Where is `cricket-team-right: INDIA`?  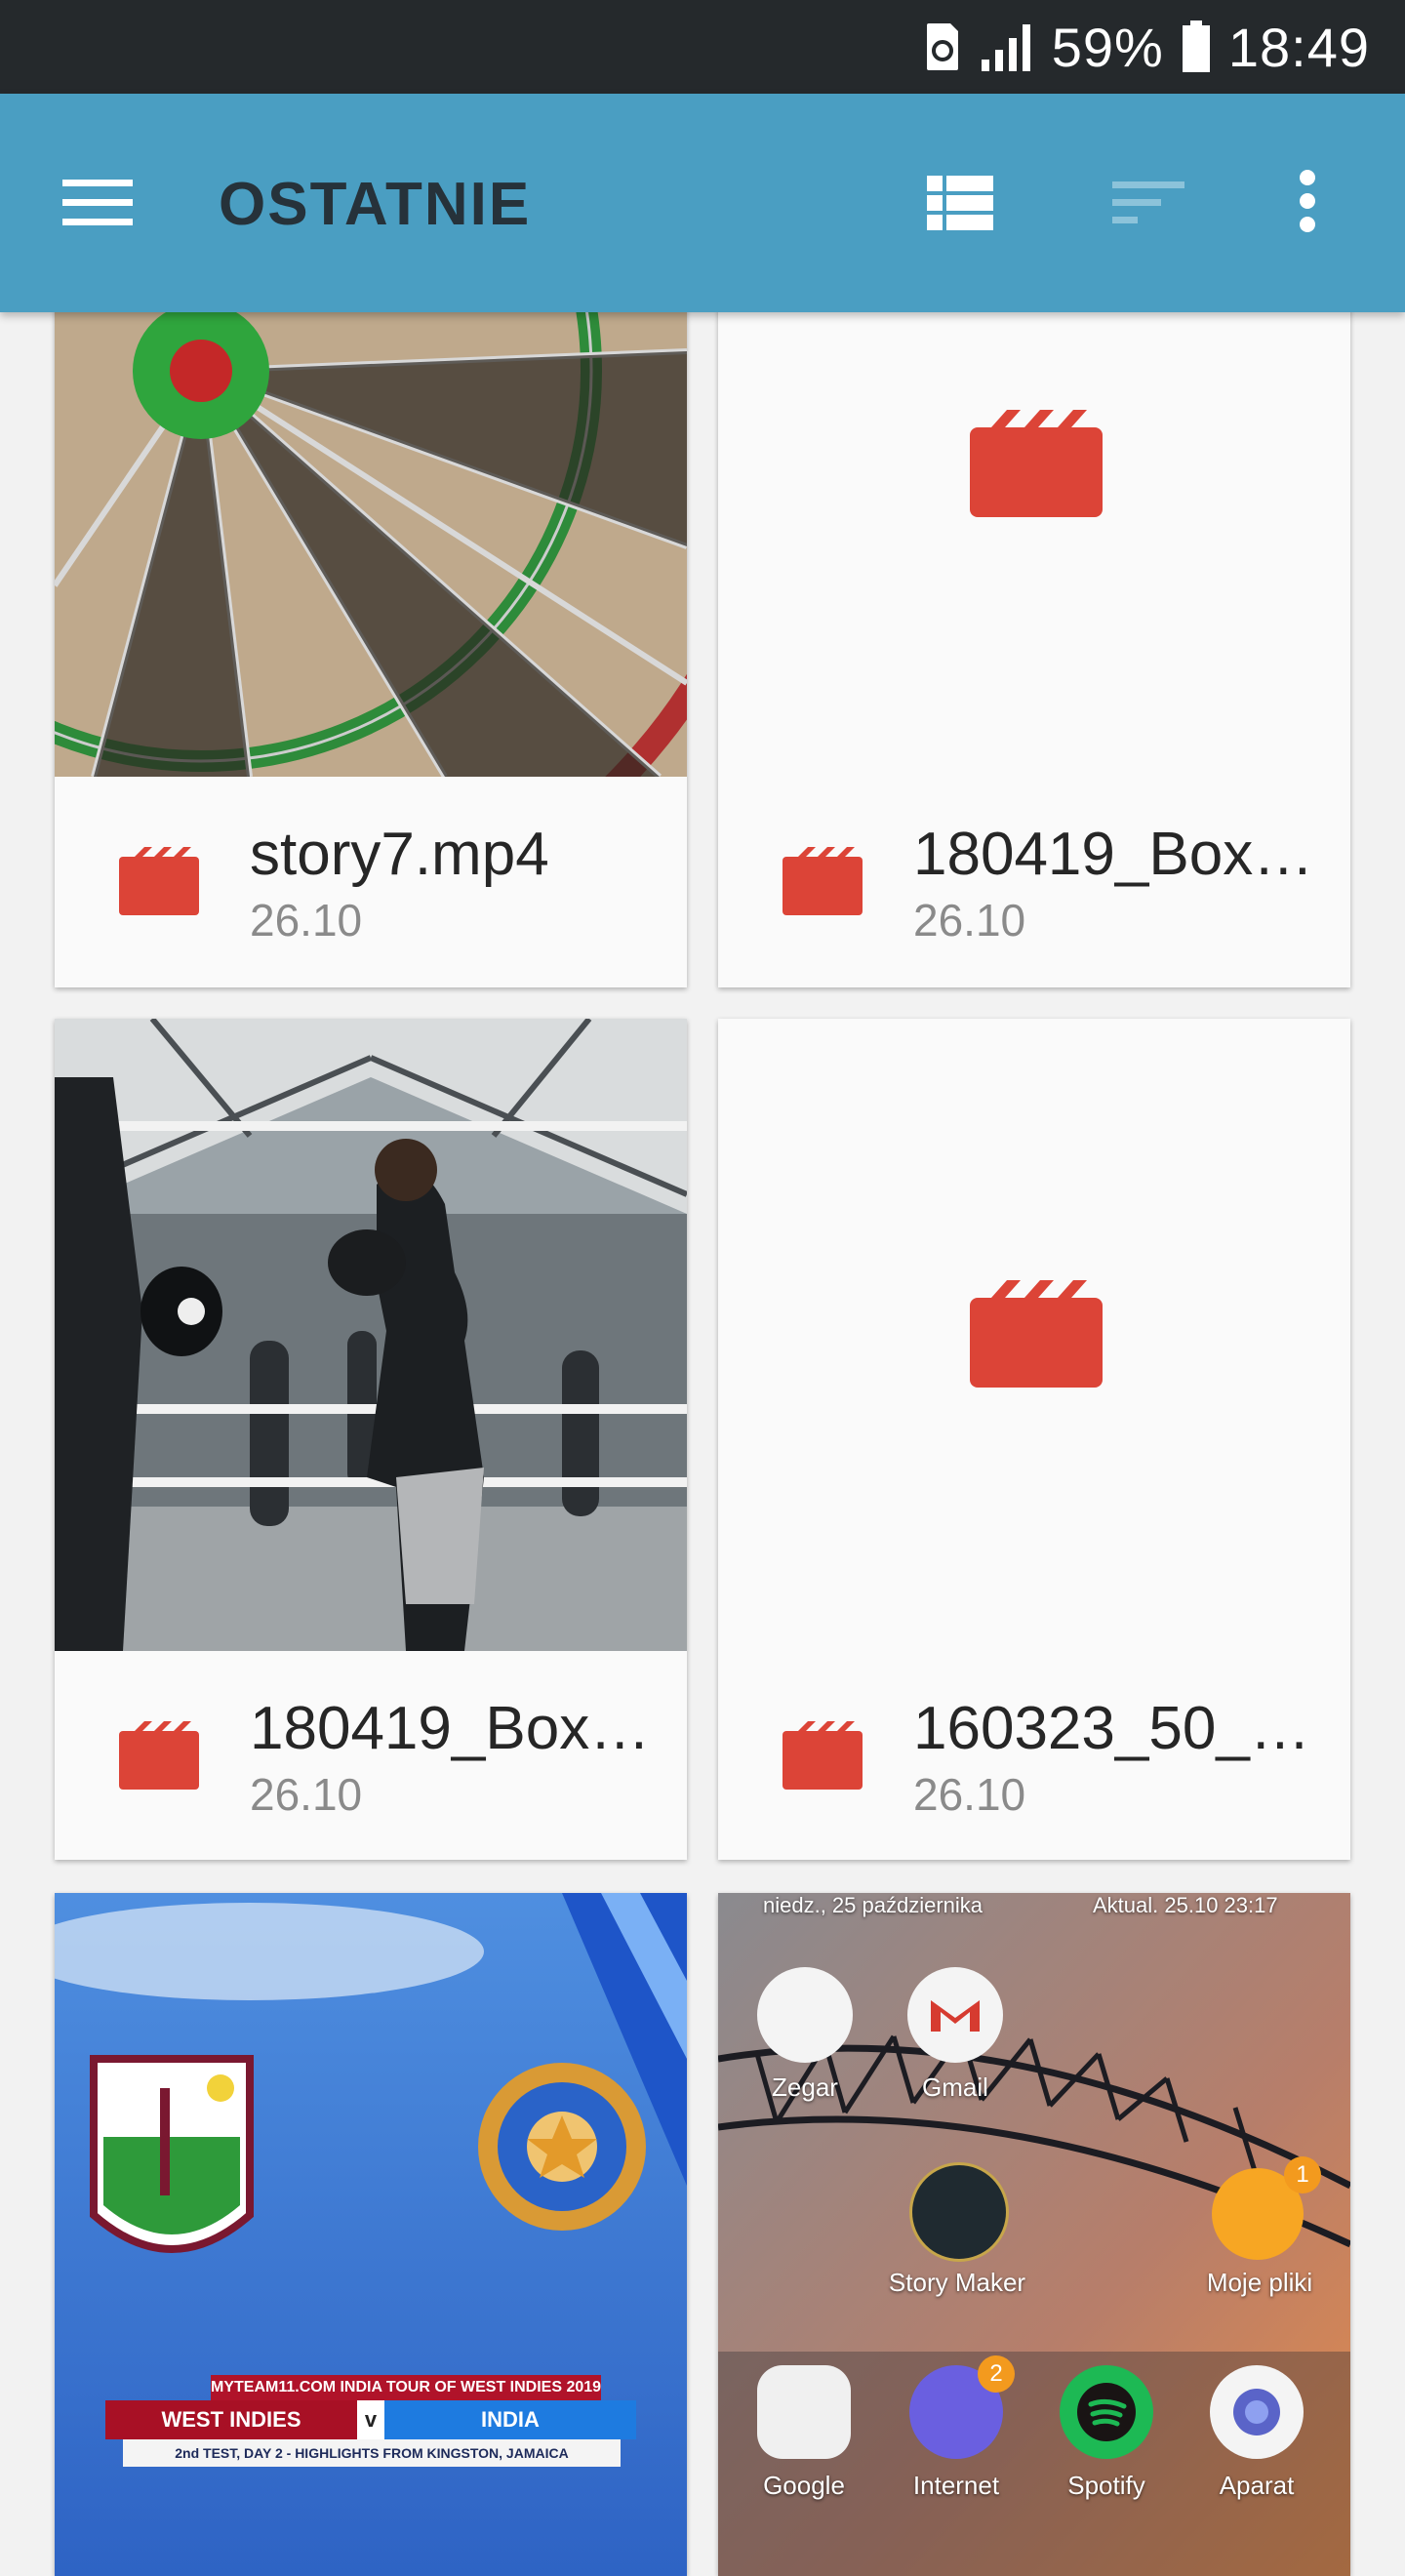
cricket-team-right: INDIA is located at coordinates (510, 2419).